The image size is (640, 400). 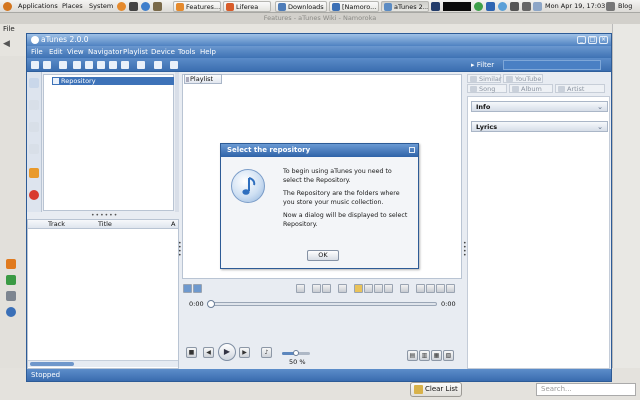 I want to click on fullscreen-icon, so click(x=125, y=65).